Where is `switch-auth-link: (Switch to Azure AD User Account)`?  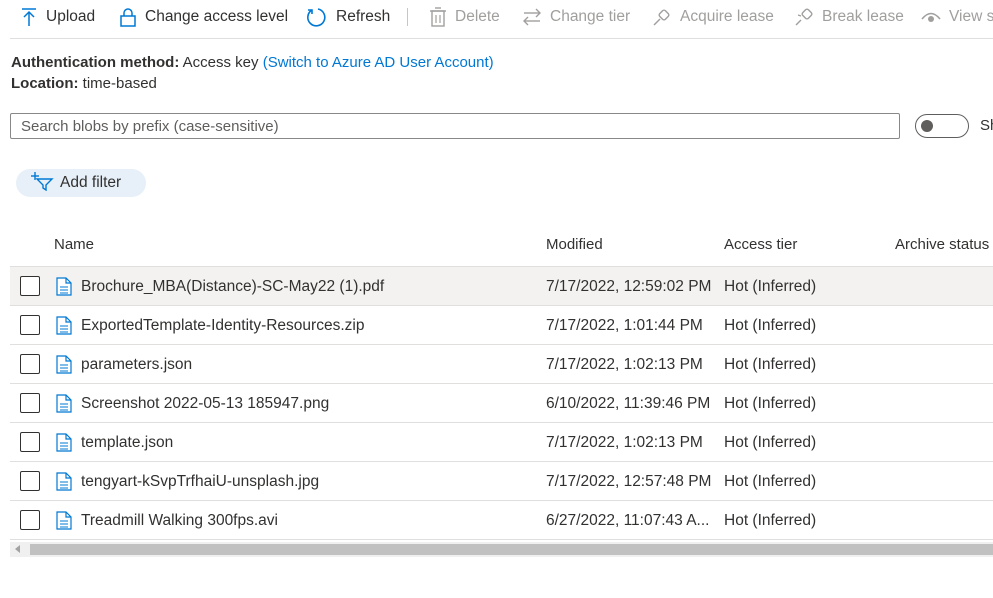
switch-auth-link: (Switch to Azure AD User Account) is located at coordinates (378, 62).